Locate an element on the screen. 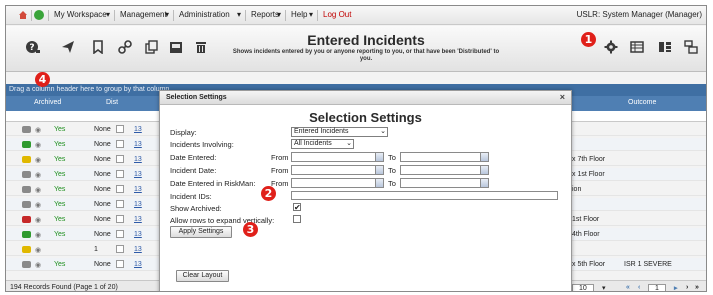  menu-my-workspace: My Workspace is located at coordinates (80, 14).